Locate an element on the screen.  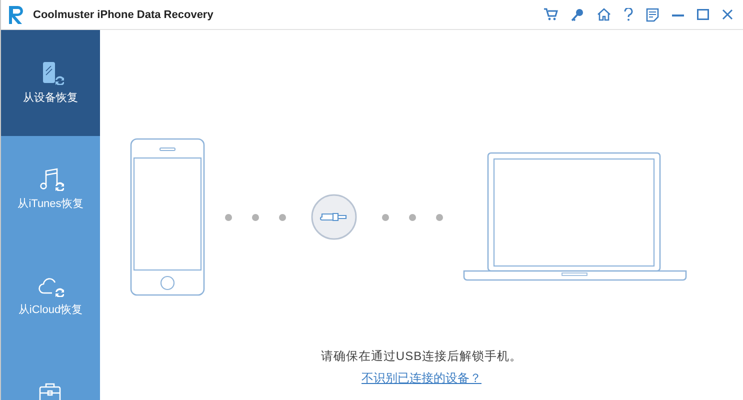
sidebar-item: 从设备恢复 is located at coordinates (50, 83).